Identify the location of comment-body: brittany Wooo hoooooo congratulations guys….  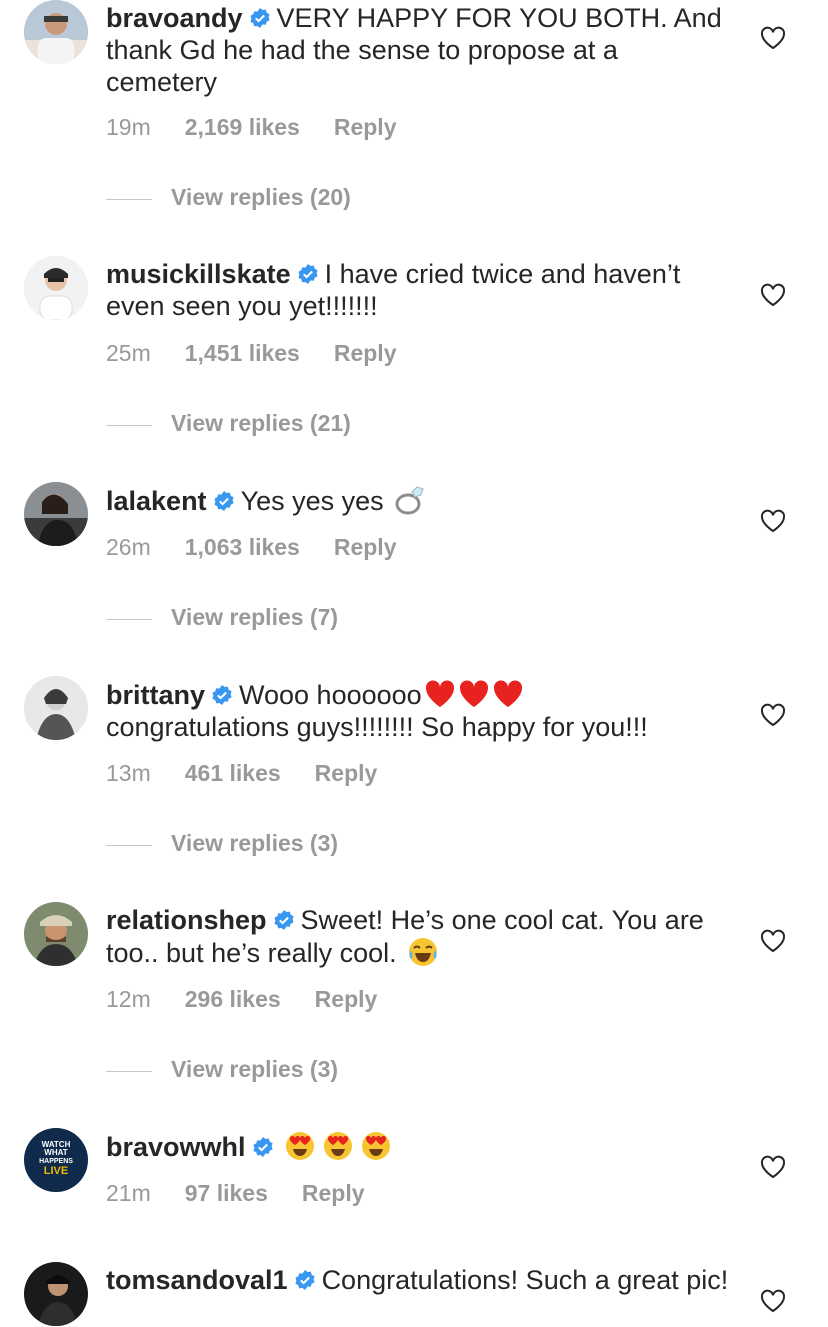
(421, 710).